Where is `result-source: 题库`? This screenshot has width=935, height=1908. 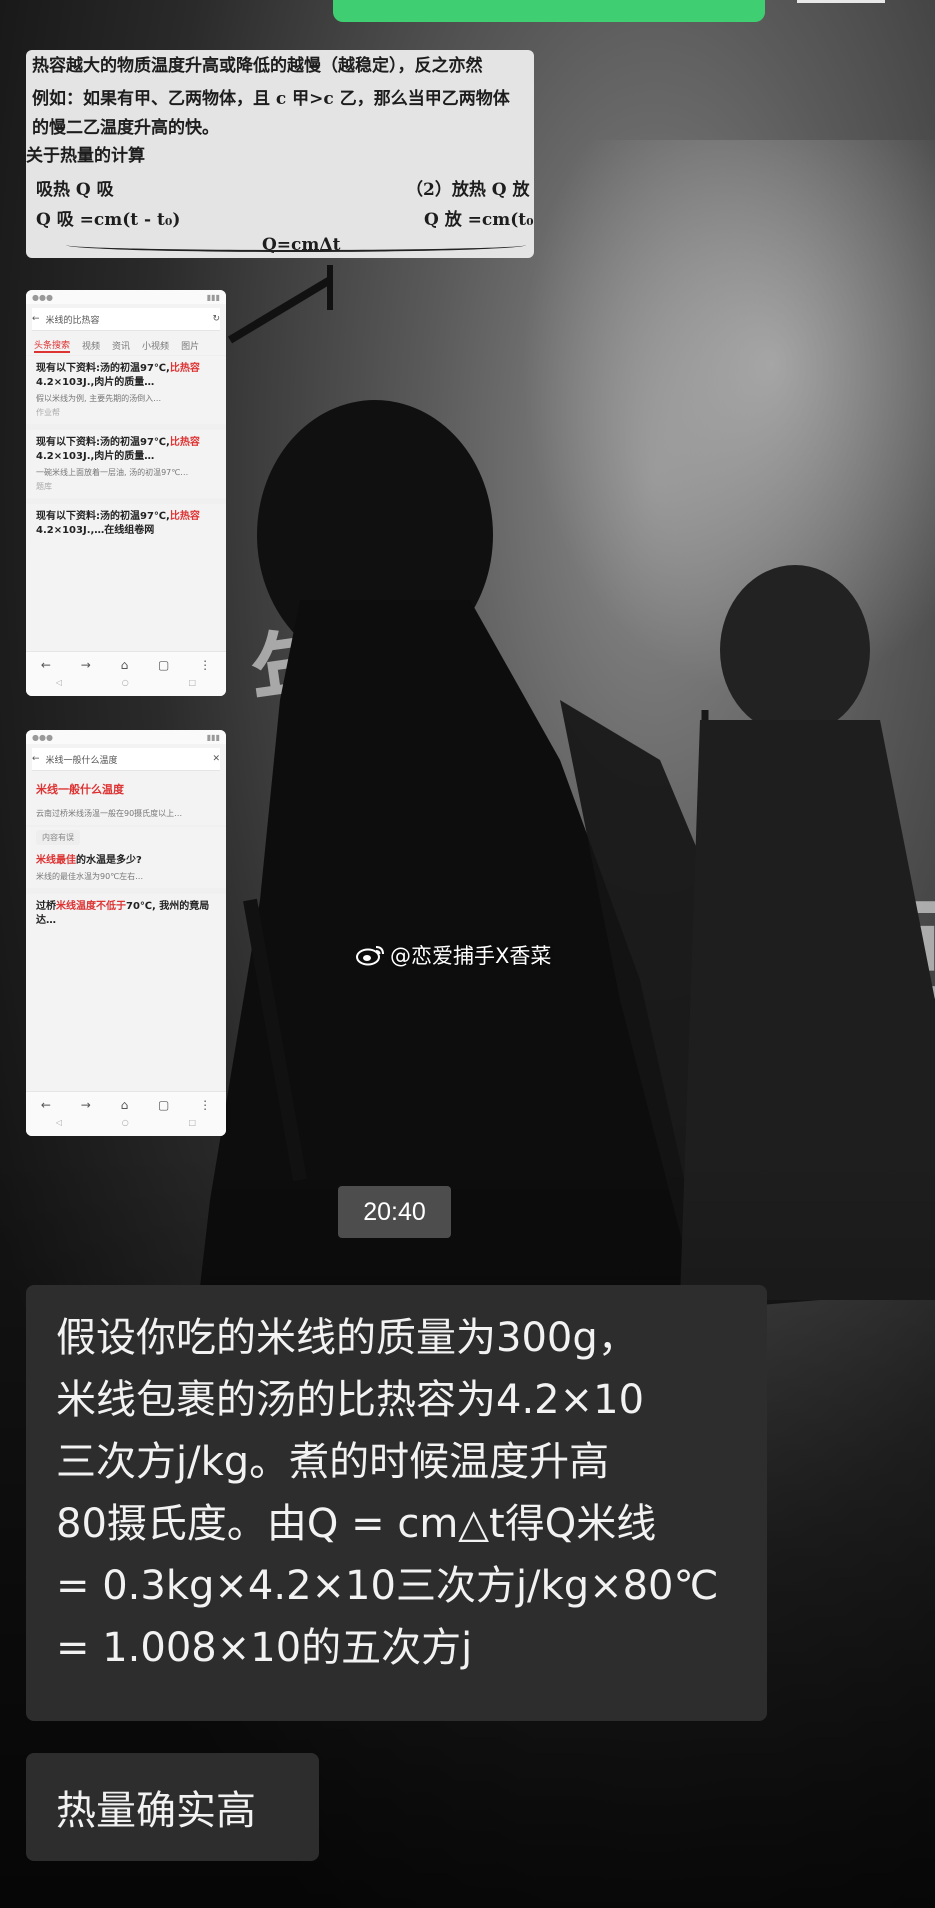 result-source: 题库 is located at coordinates (44, 486).